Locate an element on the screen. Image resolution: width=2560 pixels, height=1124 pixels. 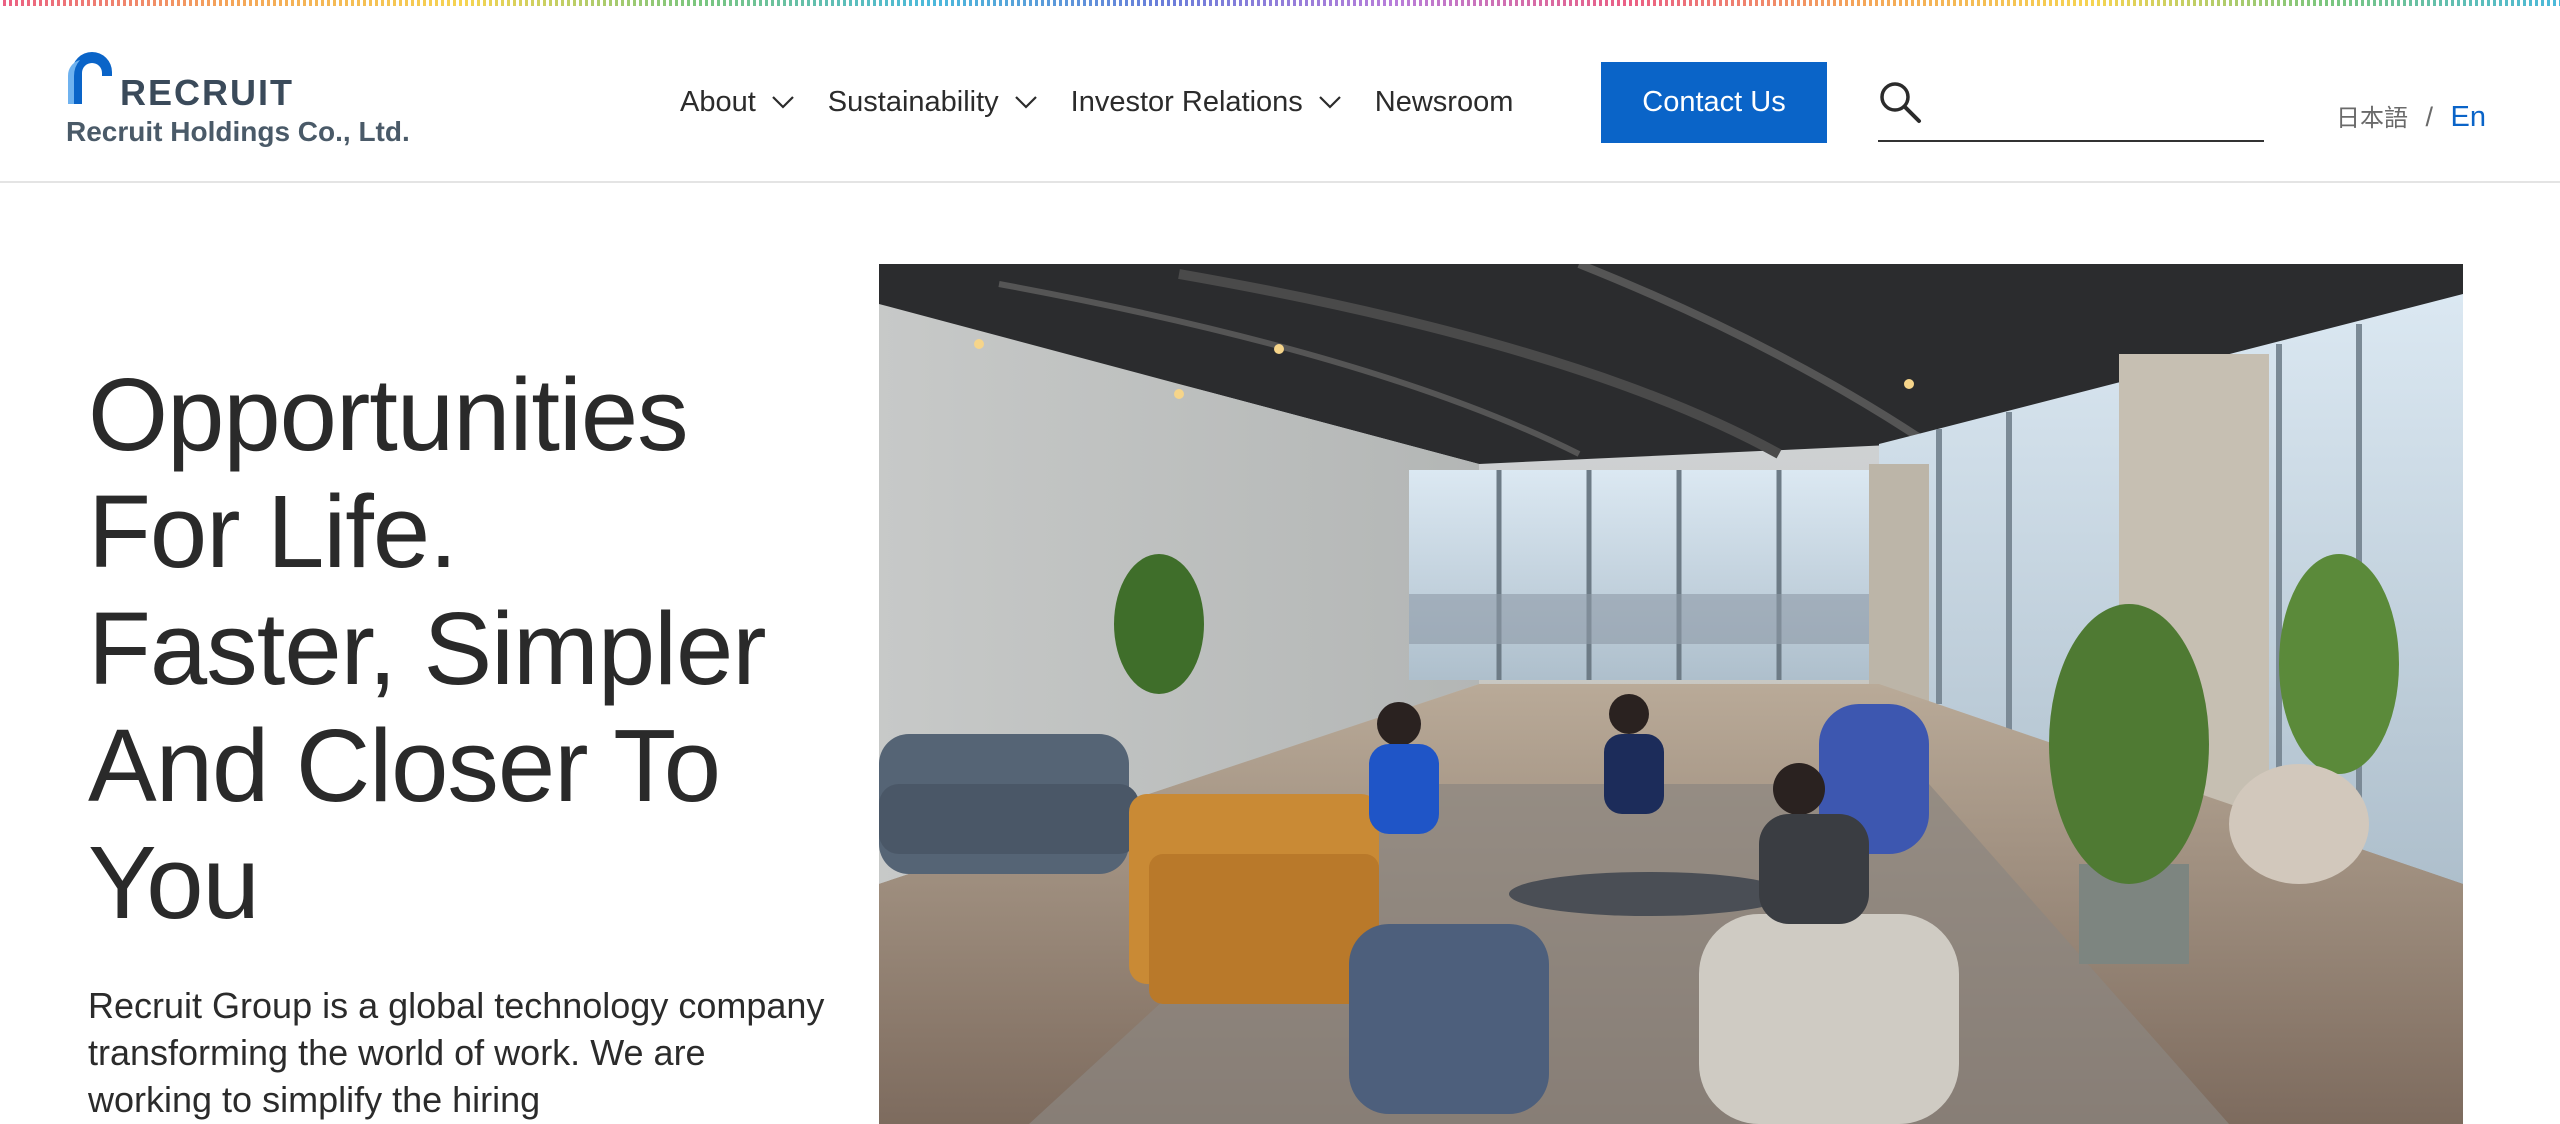
hero-title-line: Faster, Simpler is located at coordinates (427, 648).